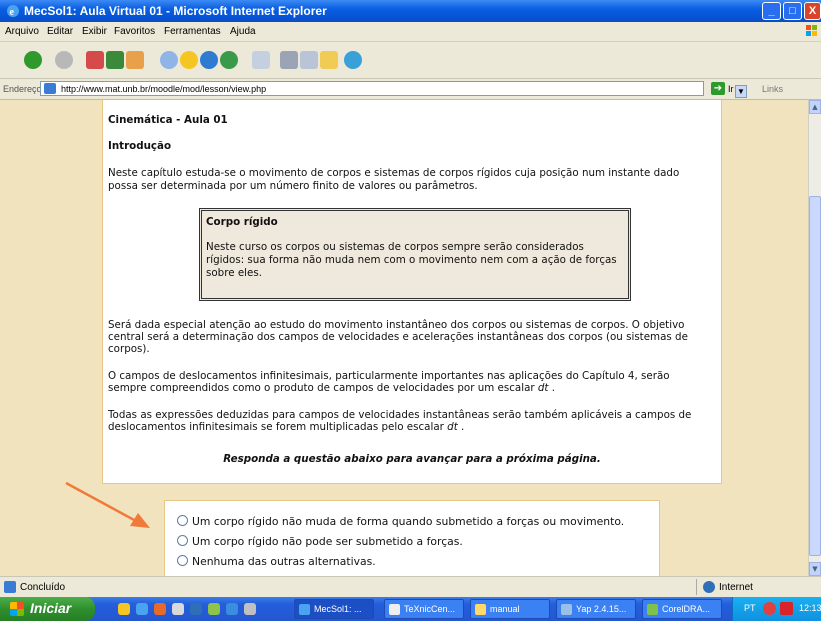  Describe the element at coordinates (771, 11) in the screenshot. I see `minimize-button: _` at that location.